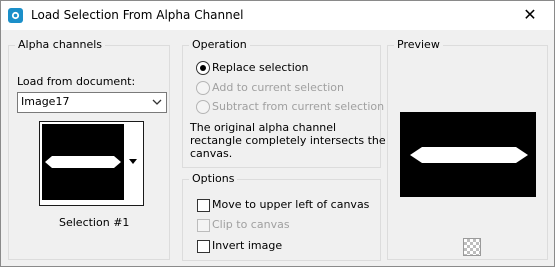 This screenshot has width=555, height=267. I want to click on replace-selection-label: Replace selection, so click(260, 67).